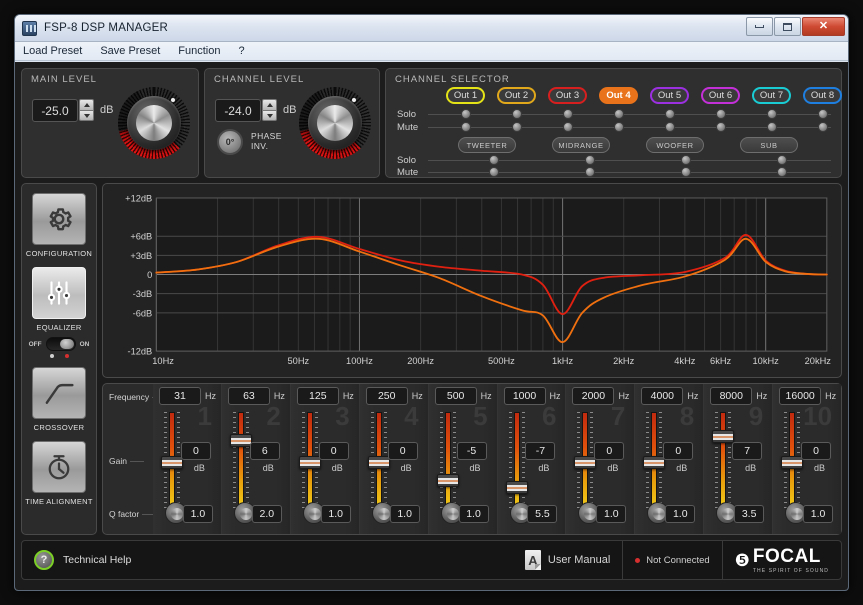 The width and height of the screenshot is (863, 605). I want to click on menu-save-preset: Save Preset, so click(130, 51).